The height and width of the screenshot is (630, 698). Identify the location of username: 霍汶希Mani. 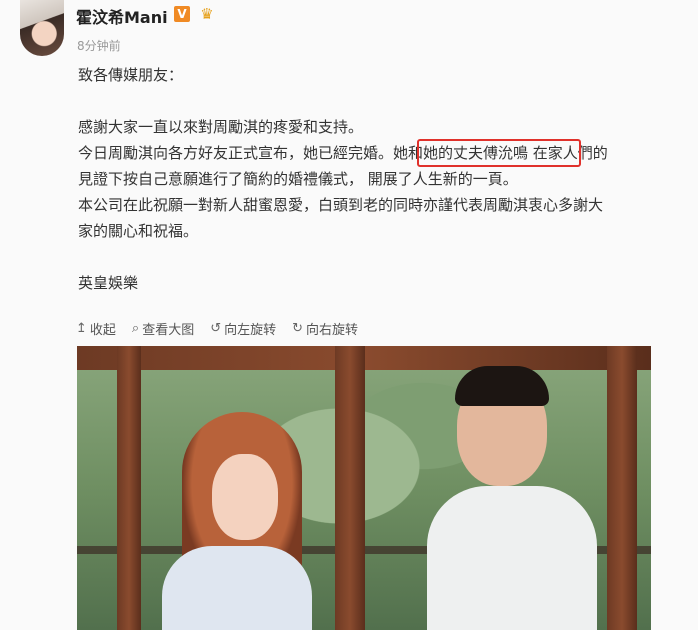
(122, 16).